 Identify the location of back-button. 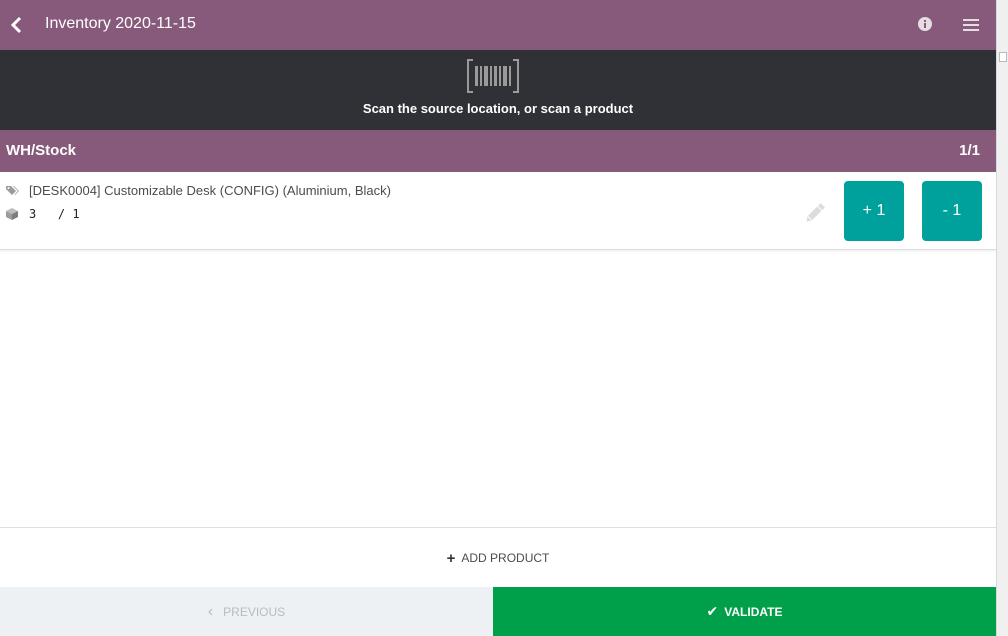
(16, 25).